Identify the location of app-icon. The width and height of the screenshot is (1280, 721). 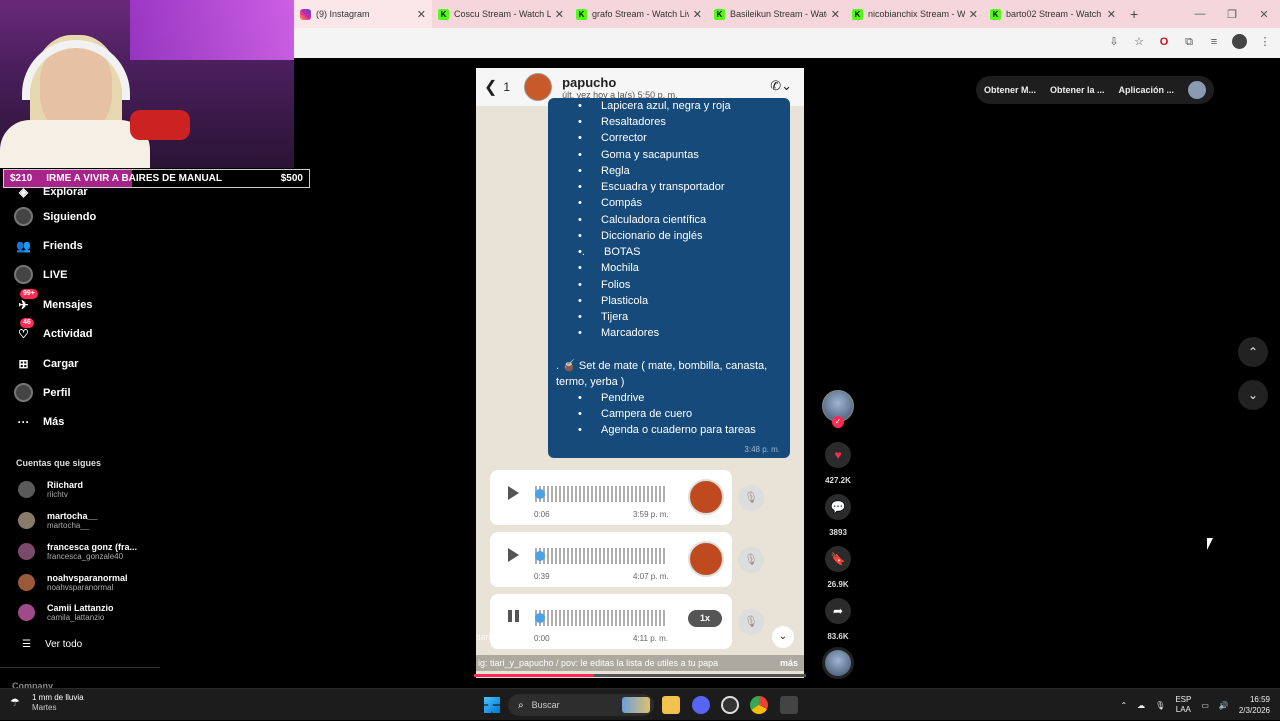
(789, 705).